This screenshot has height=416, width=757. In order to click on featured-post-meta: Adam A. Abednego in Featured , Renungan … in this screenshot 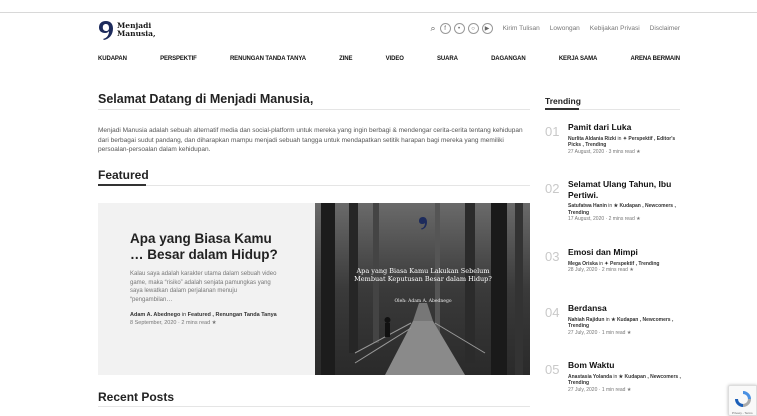, I will do `click(205, 315)`.